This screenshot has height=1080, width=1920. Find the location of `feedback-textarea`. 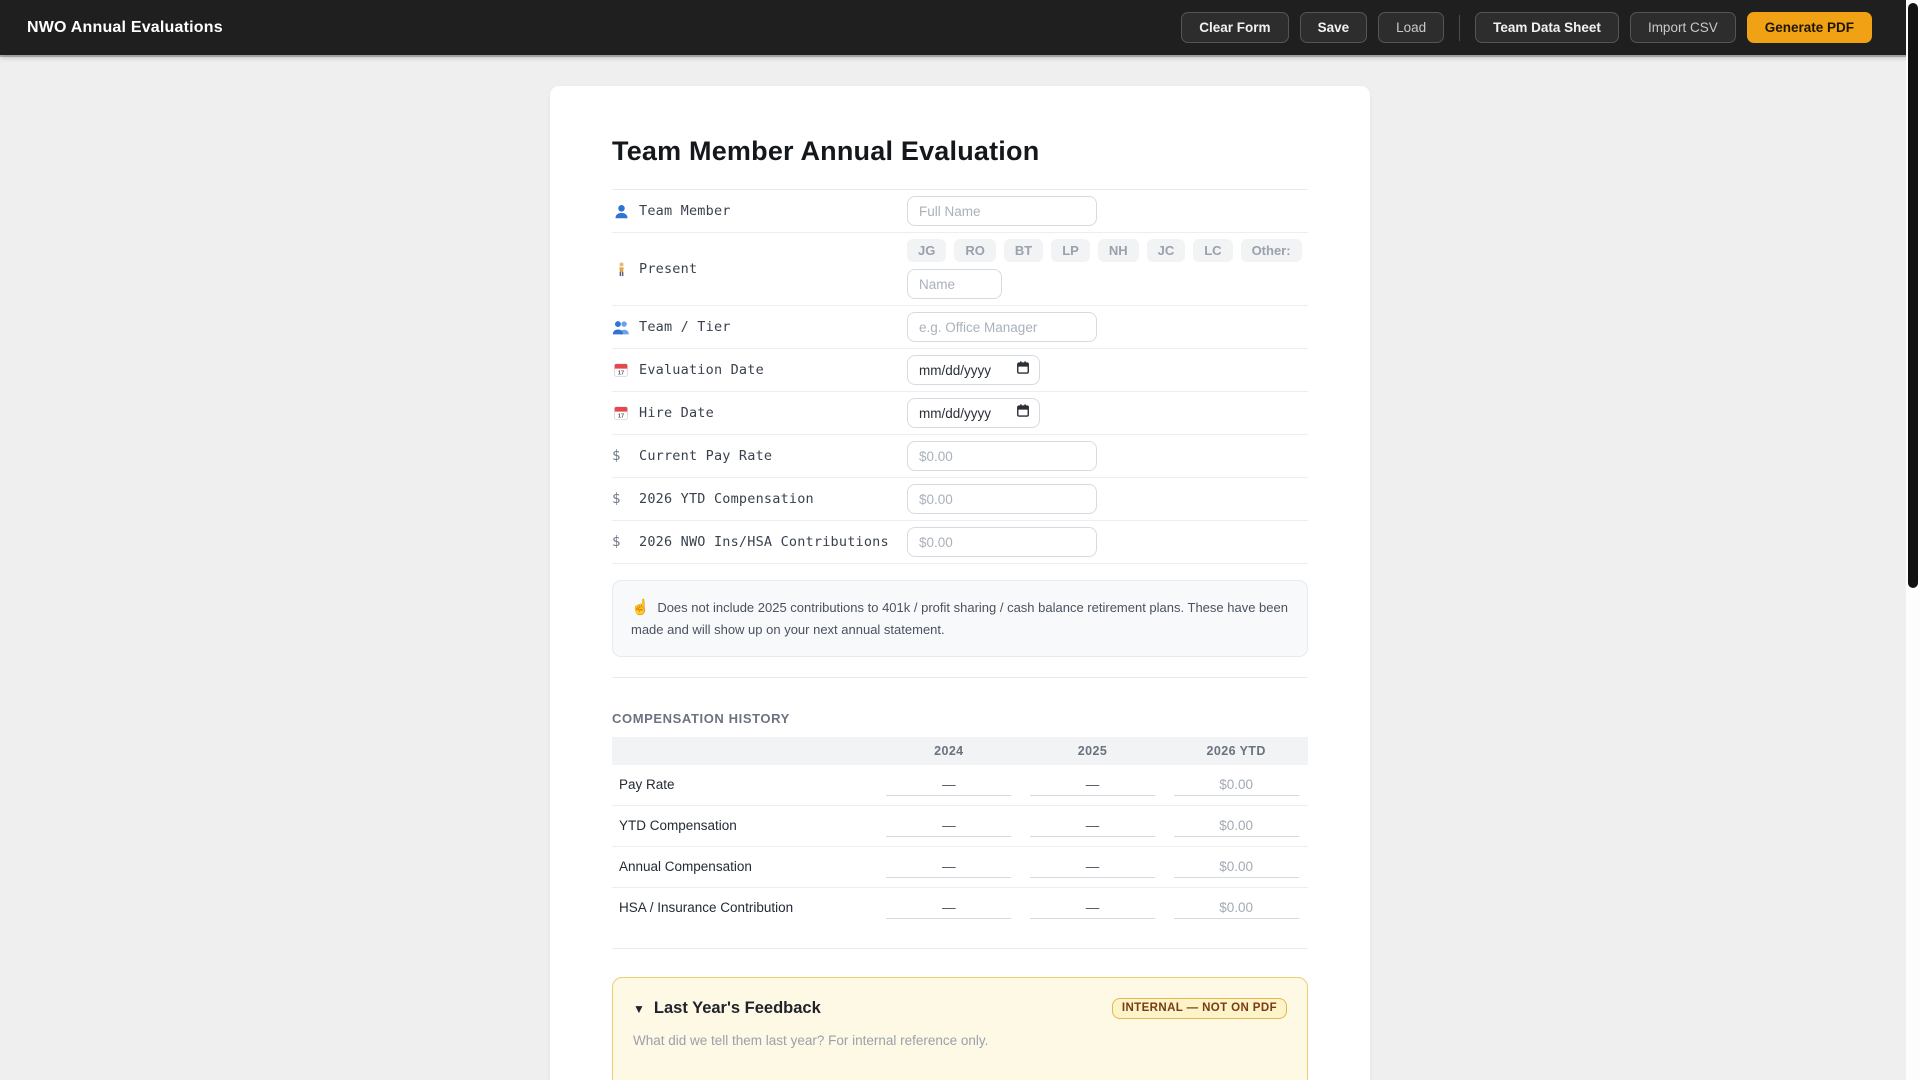

feedback-textarea is located at coordinates (960, 1056).